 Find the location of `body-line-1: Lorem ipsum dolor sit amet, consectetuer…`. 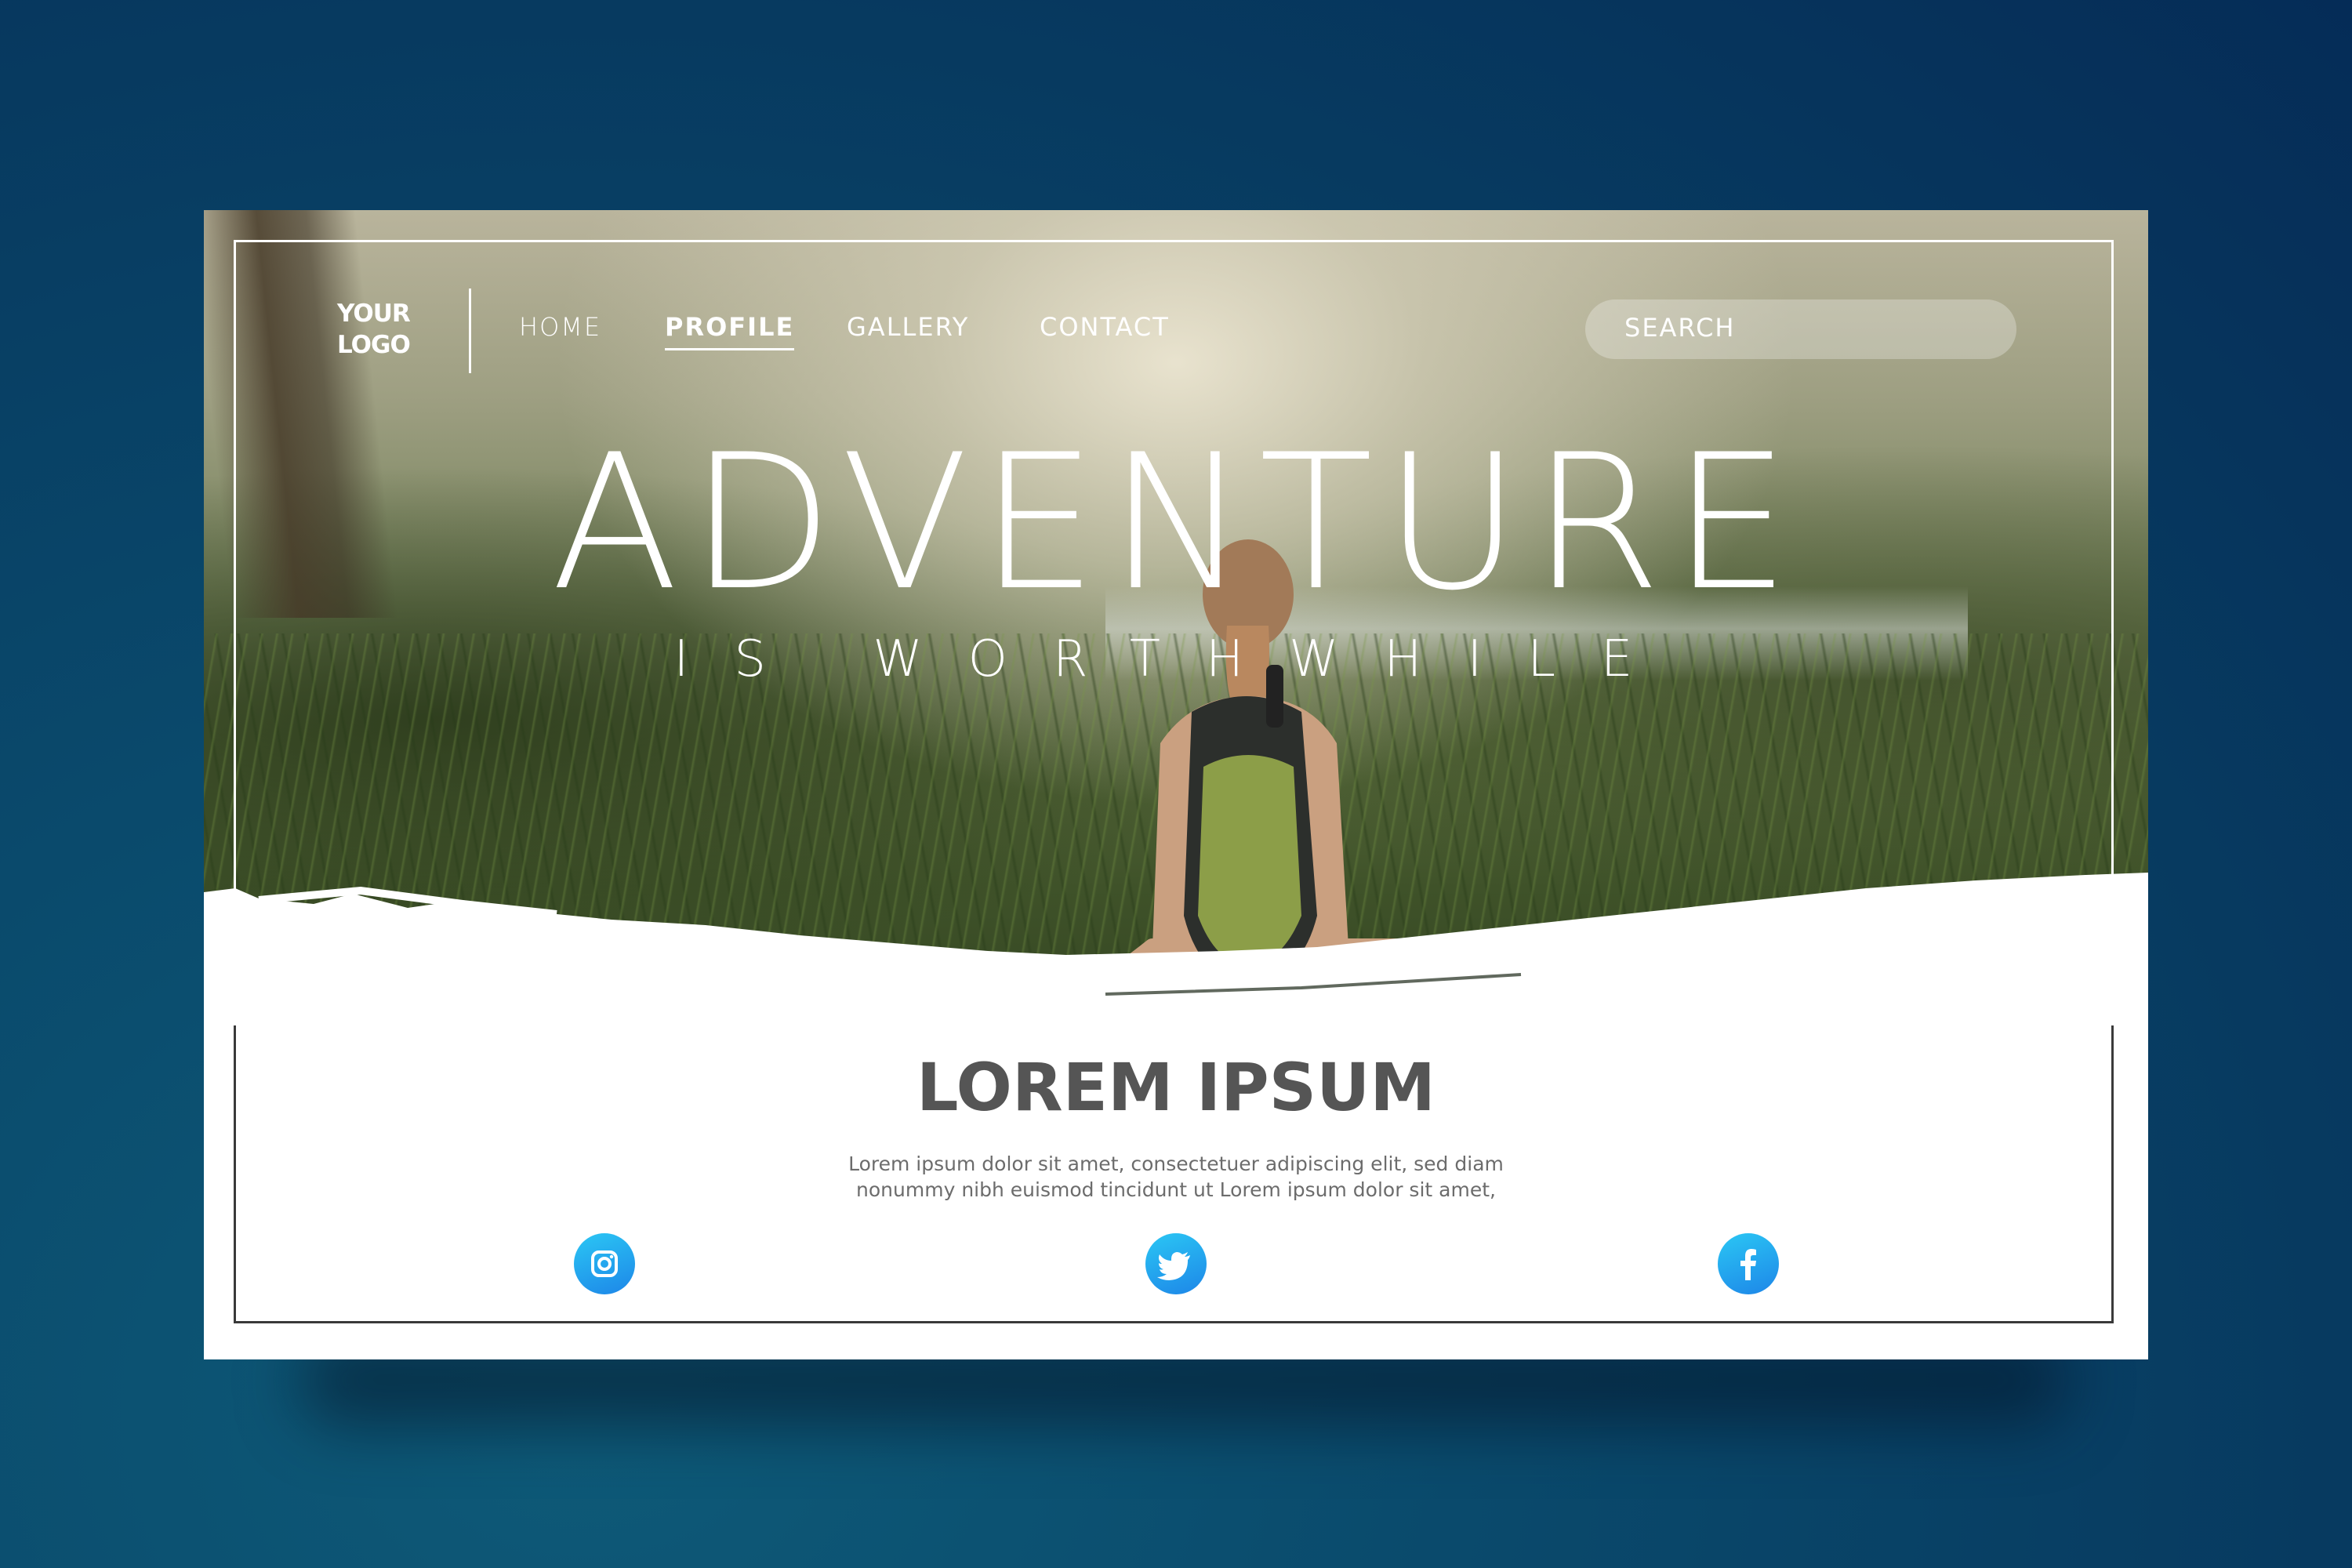

body-line-1: Lorem ipsum dolor sit amet, consectetuer… is located at coordinates (1176, 1163).